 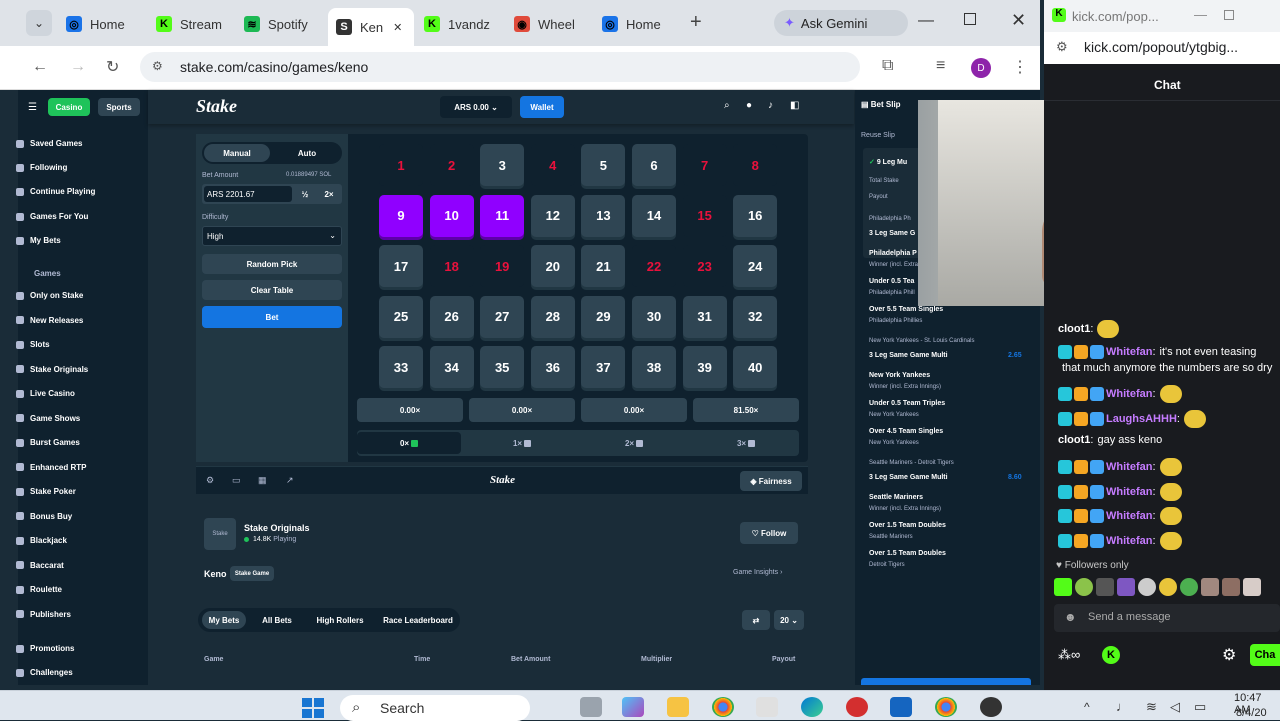 I want to click on random-pick-button: Random Pick, so click(x=272, y=264).